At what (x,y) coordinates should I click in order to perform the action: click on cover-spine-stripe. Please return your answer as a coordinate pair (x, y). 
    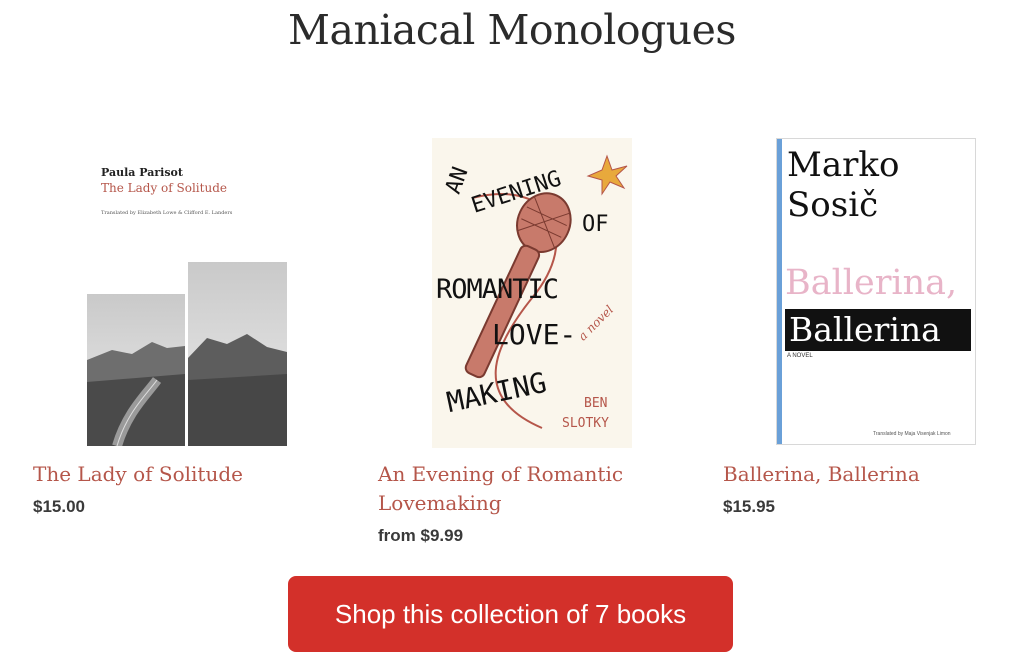
    Looking at the image, I should click on (779, 291).